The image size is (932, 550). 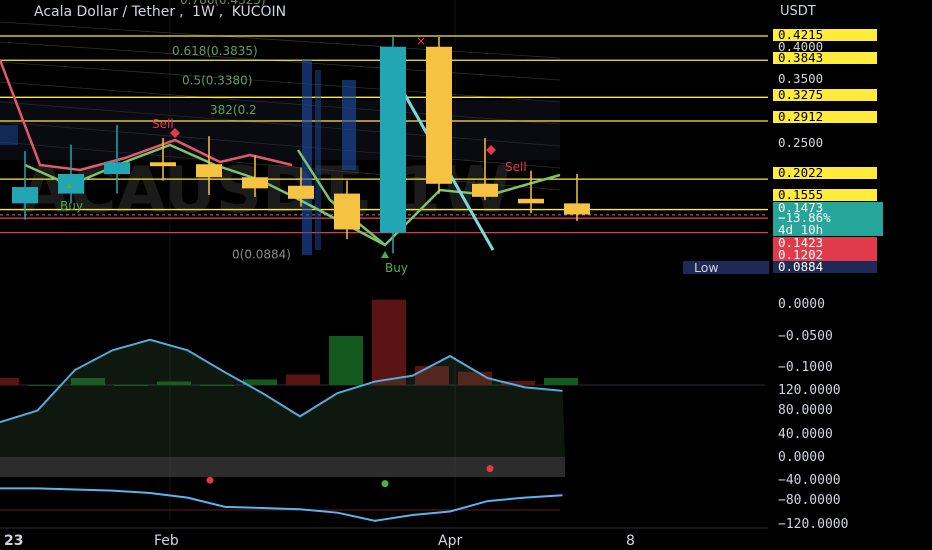 I want to click on price-label-fib: 0.2022, so click(x=800, y=172).